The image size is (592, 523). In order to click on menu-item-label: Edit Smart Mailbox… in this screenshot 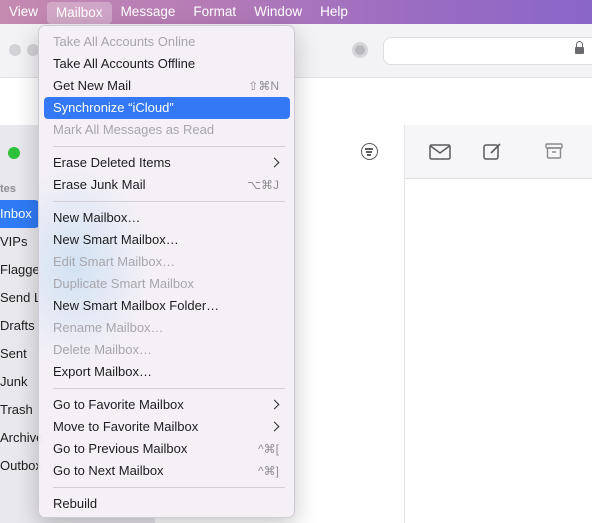, I will do `click(114, 261)`.